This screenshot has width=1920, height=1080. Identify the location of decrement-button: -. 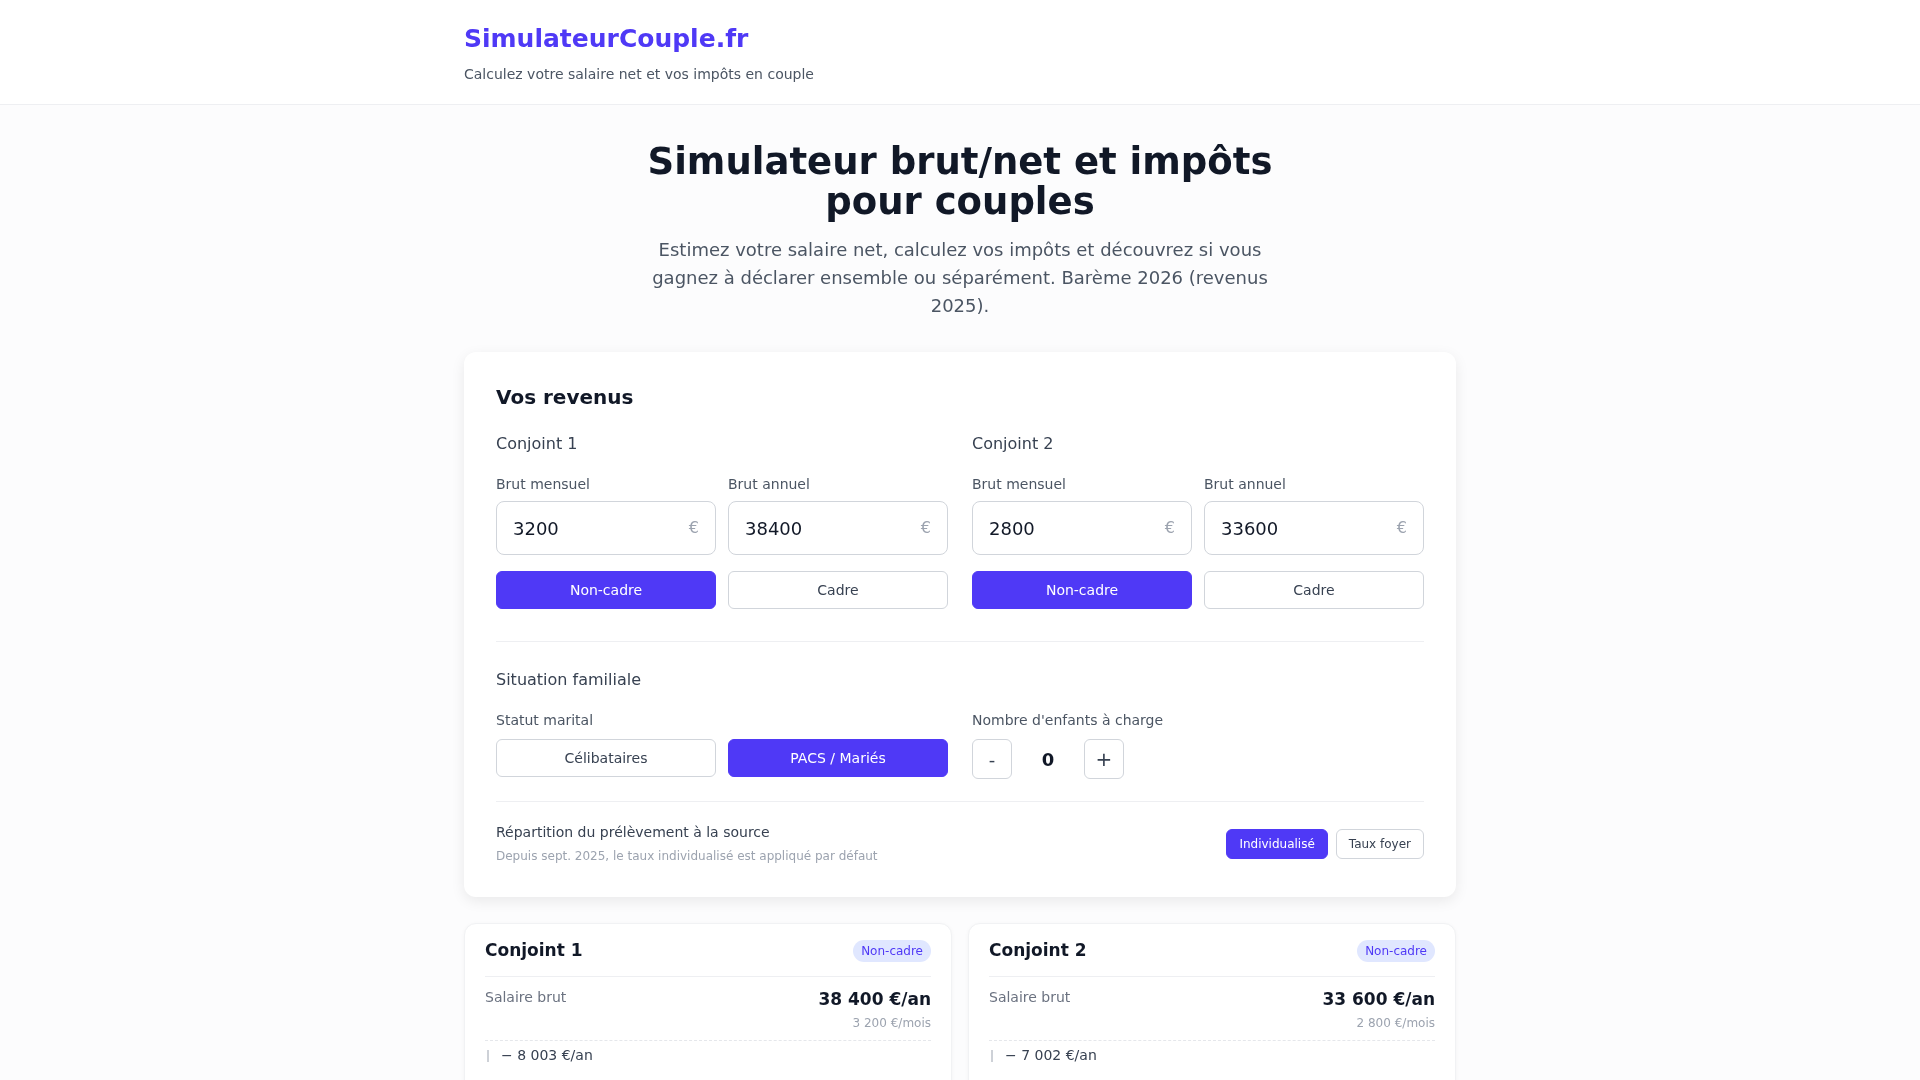
(992, 759).